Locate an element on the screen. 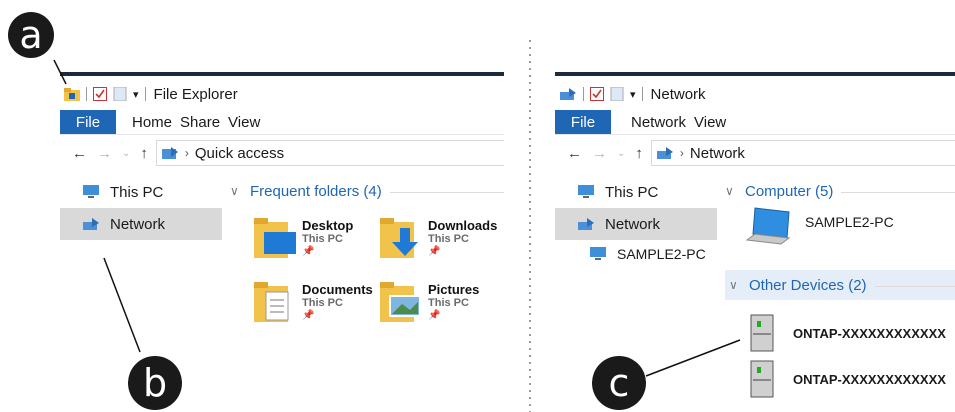  ribbon-tabs: File Home Share View is located at coordinates (282, 122).